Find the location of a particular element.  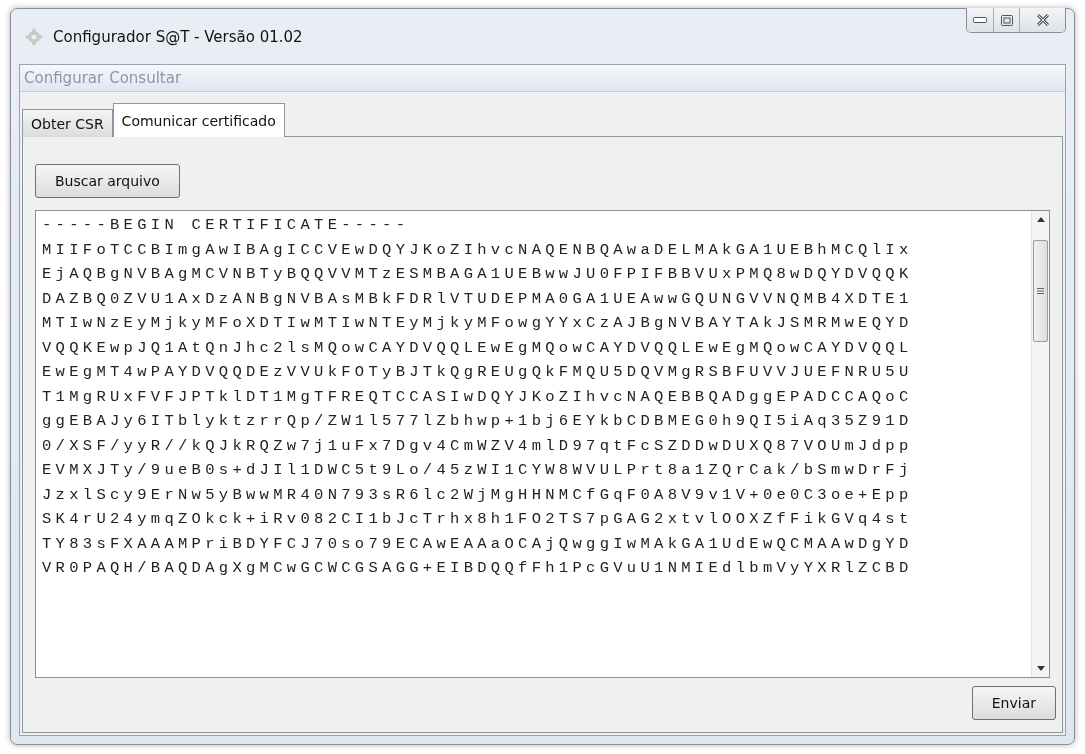

minimize-button is located at coordinates (980, 20).